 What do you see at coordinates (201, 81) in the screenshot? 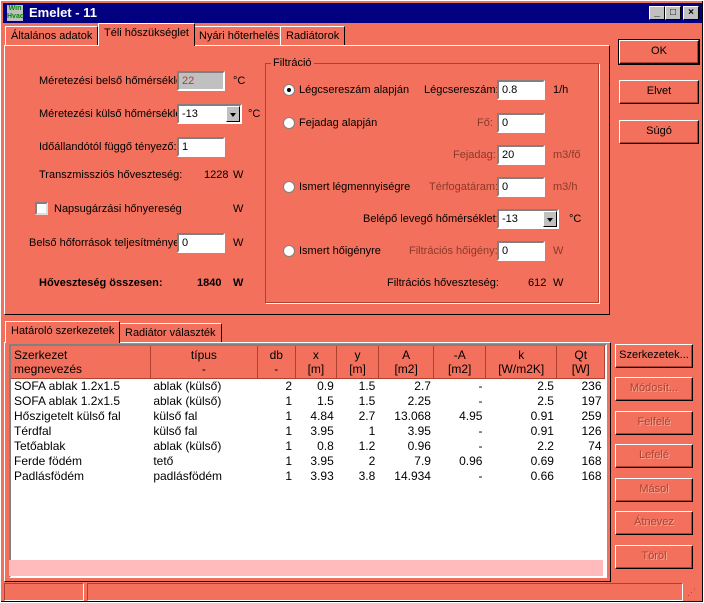
I see `indoor-temp-input: 22` at bounding box center [201, 81].